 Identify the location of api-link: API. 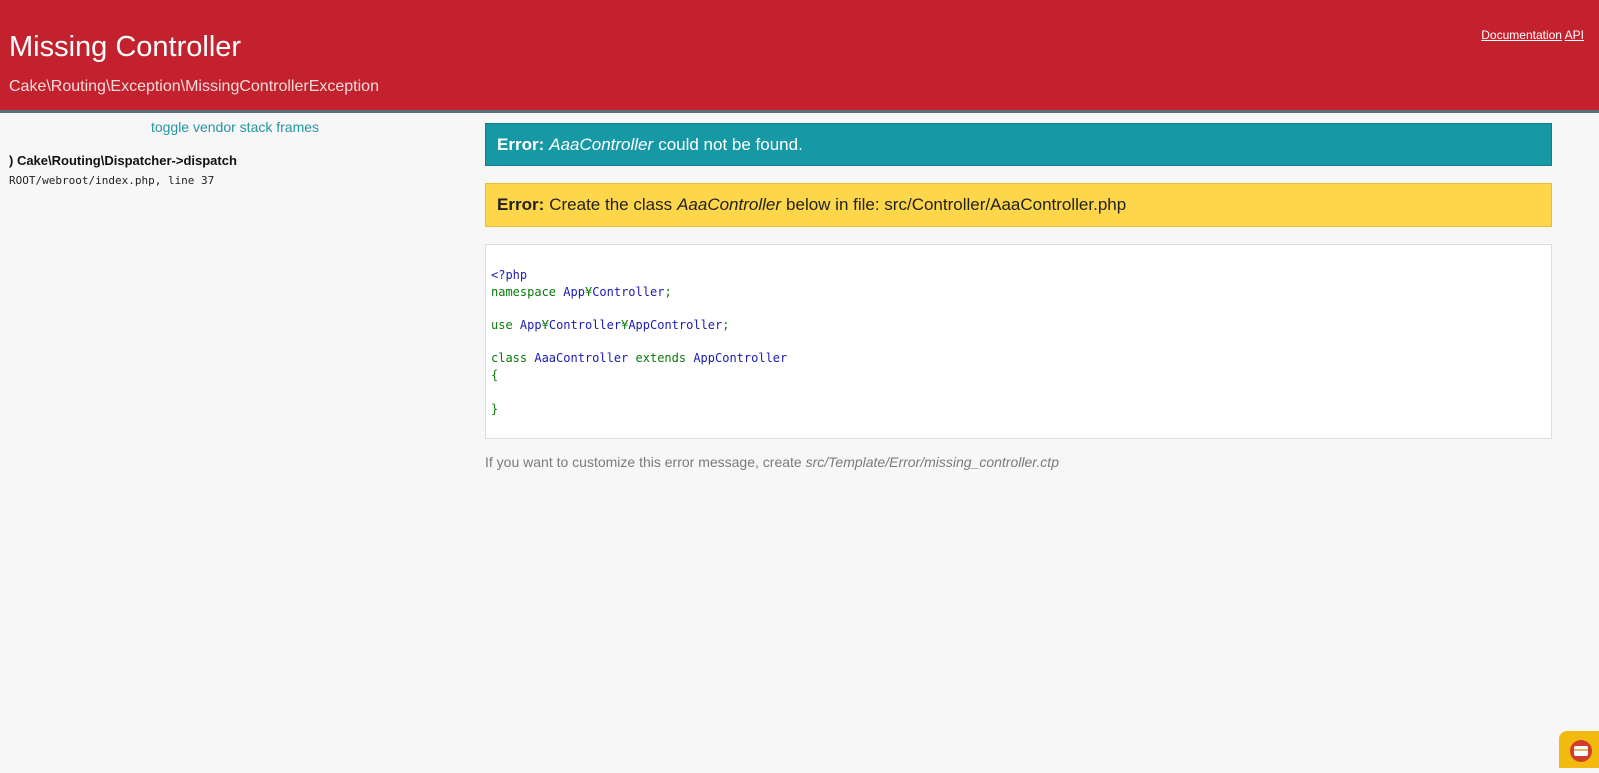
(1574, 35).